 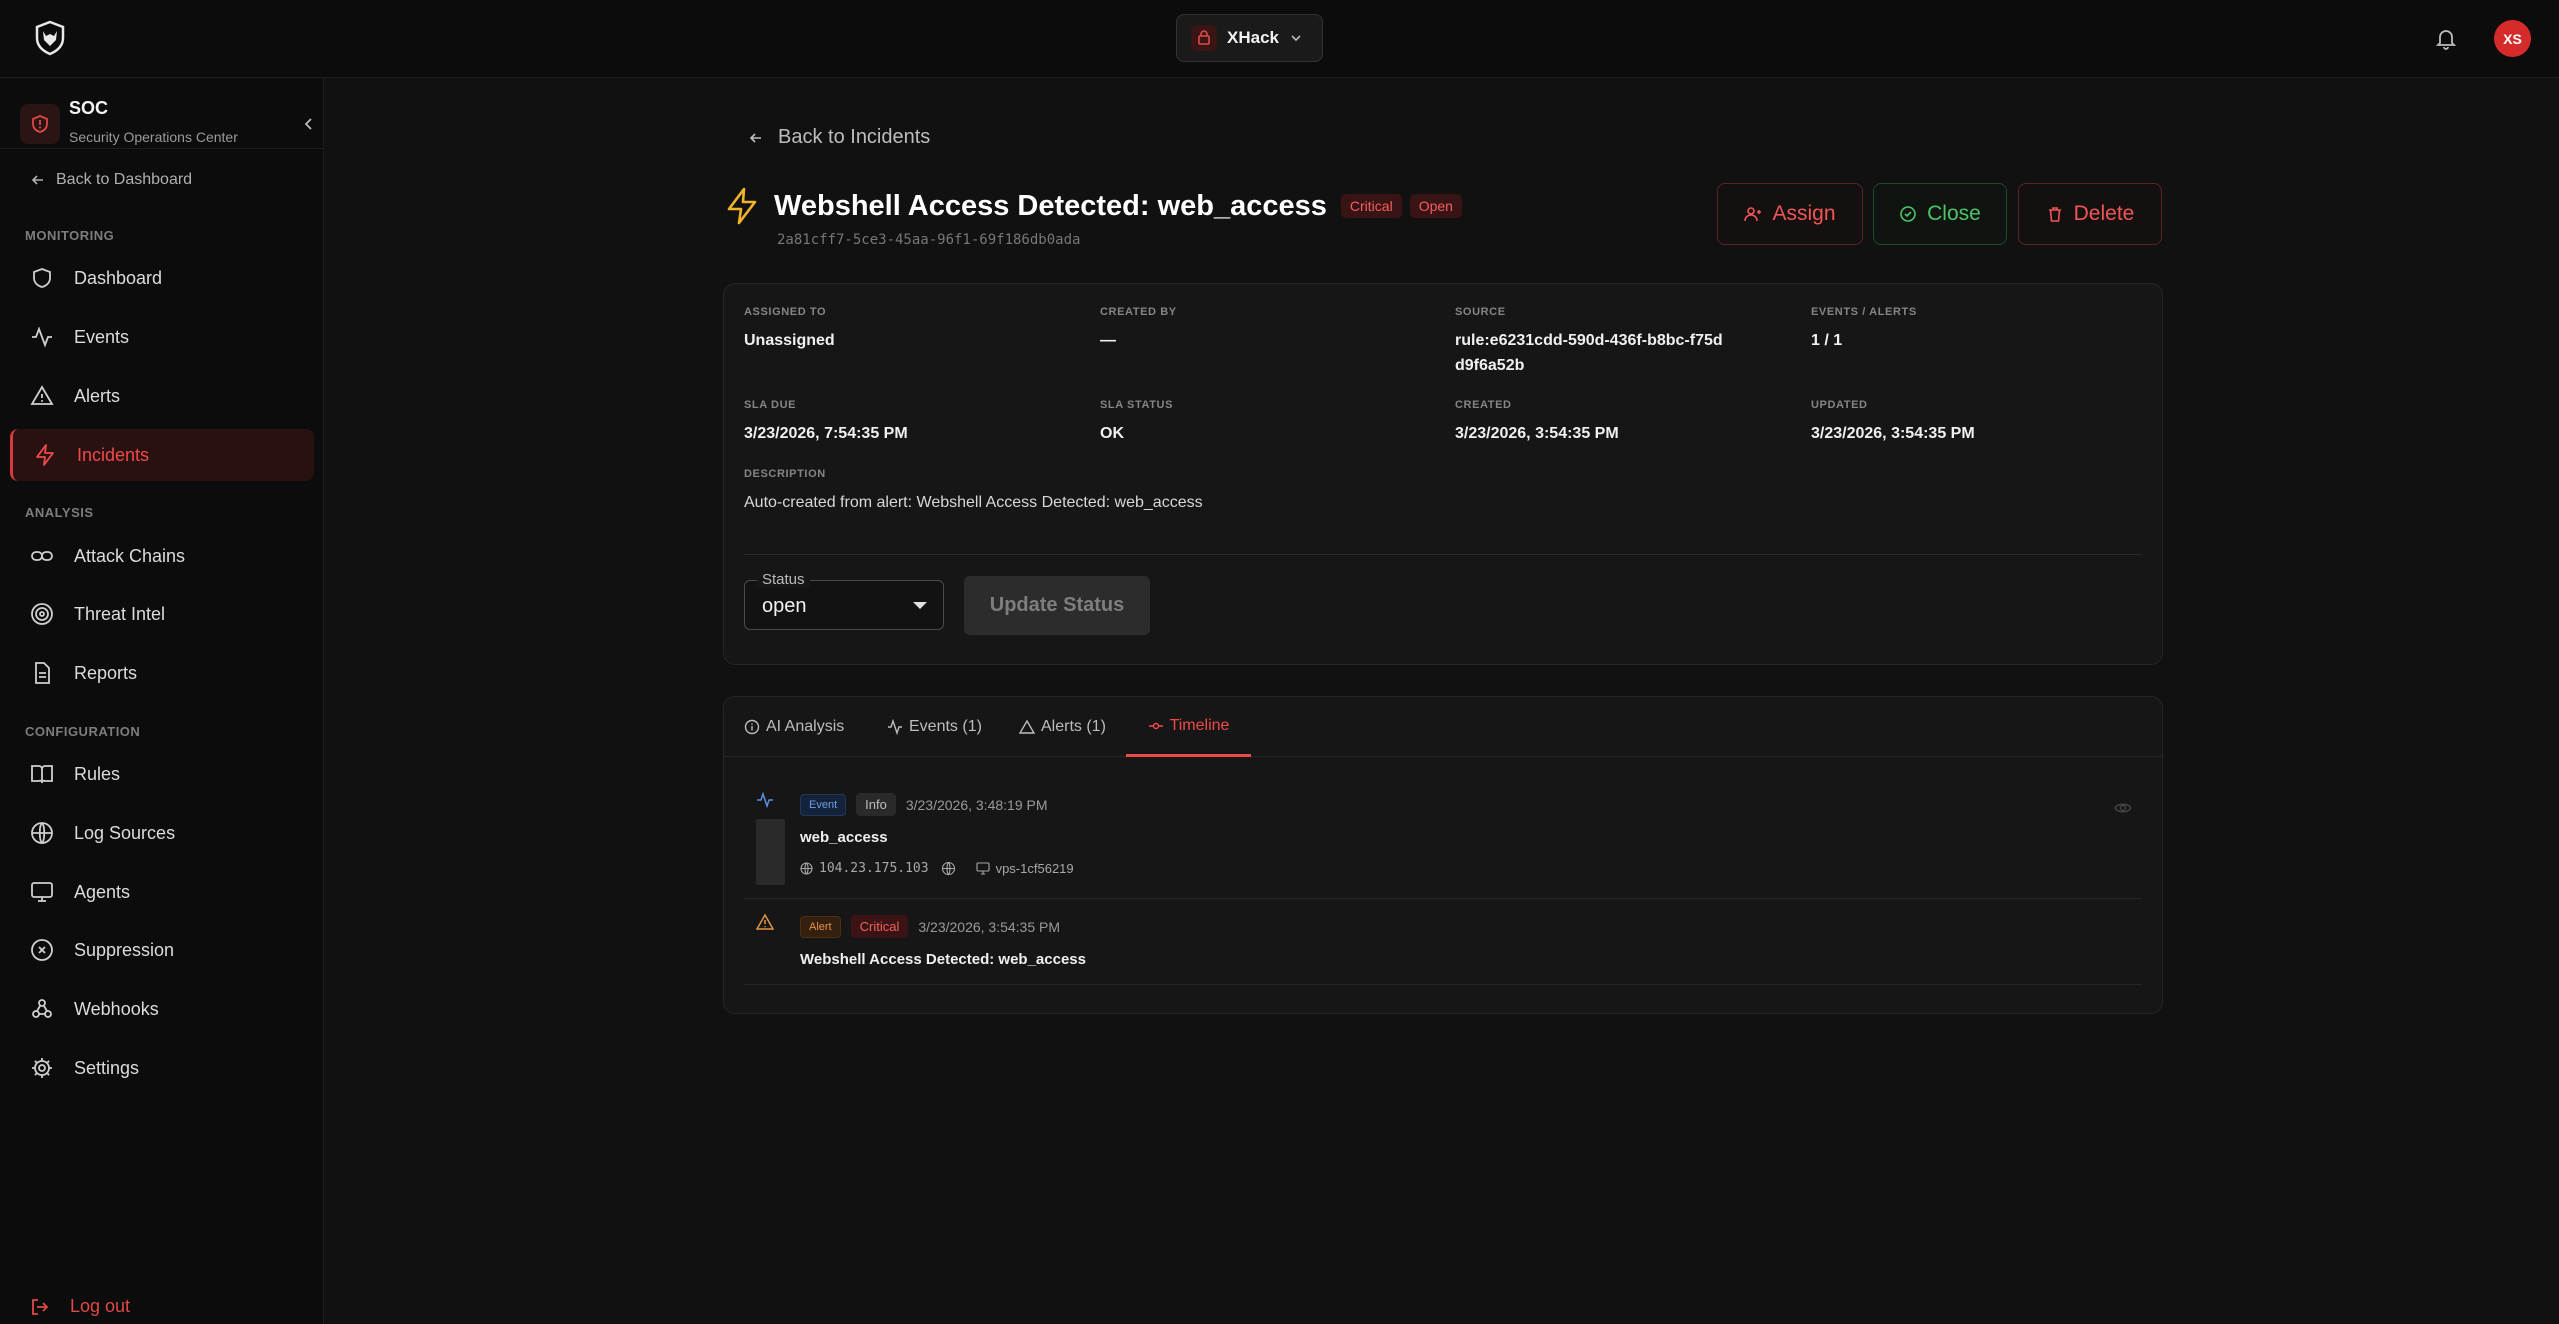 I want to click on info-icon, so click(x=752, y=727).